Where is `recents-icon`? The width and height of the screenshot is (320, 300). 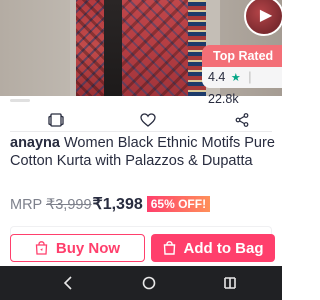 recents-icon is located at coordinates (230, 283).